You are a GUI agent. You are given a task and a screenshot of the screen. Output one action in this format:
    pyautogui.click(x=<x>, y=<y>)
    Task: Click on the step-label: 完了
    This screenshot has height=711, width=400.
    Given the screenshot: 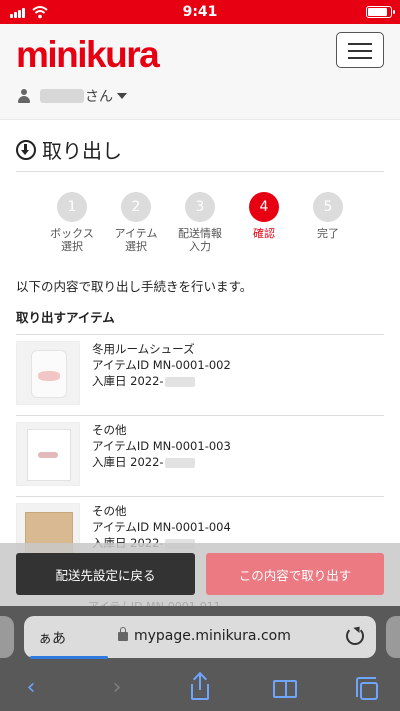 What is the action you would take?
    pyautogui.click(x=328, y=233)
    